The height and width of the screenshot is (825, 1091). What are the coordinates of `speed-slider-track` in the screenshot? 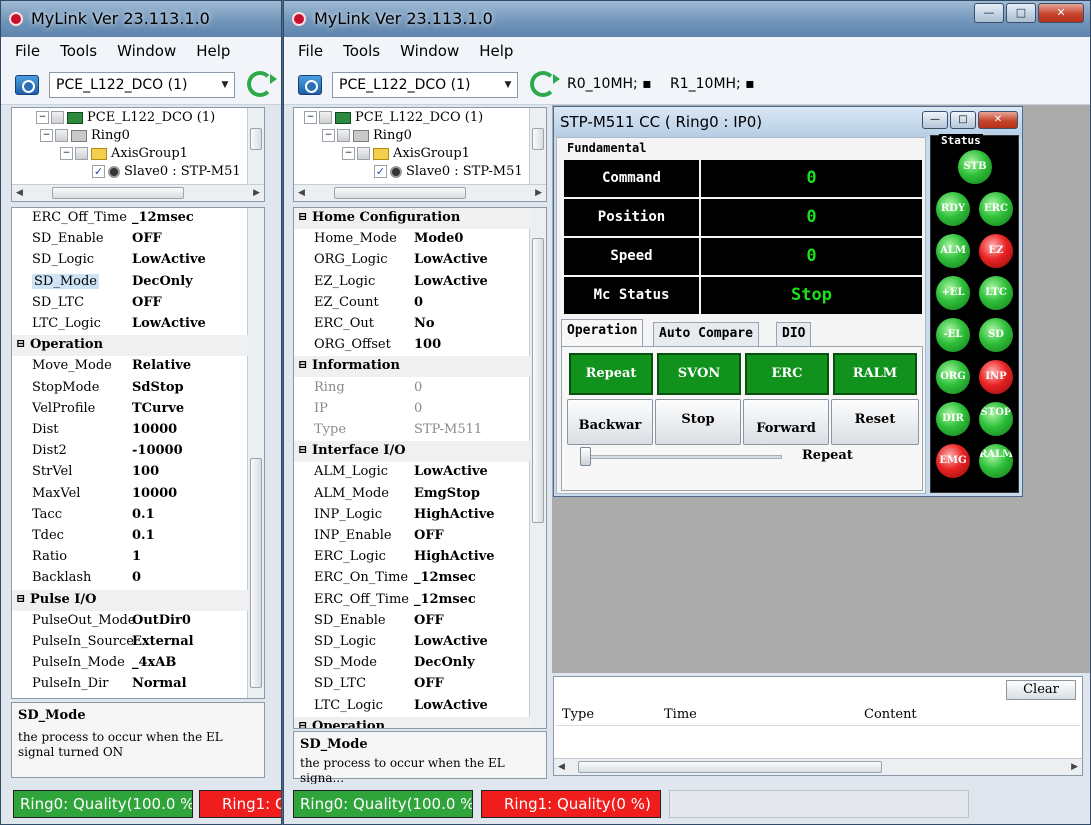 It's located at (682, 457).